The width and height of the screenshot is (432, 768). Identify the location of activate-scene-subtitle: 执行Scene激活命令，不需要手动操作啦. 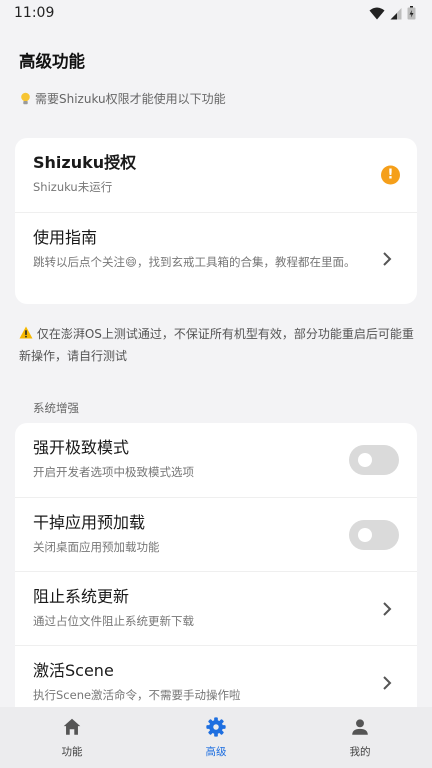
(137, 695).